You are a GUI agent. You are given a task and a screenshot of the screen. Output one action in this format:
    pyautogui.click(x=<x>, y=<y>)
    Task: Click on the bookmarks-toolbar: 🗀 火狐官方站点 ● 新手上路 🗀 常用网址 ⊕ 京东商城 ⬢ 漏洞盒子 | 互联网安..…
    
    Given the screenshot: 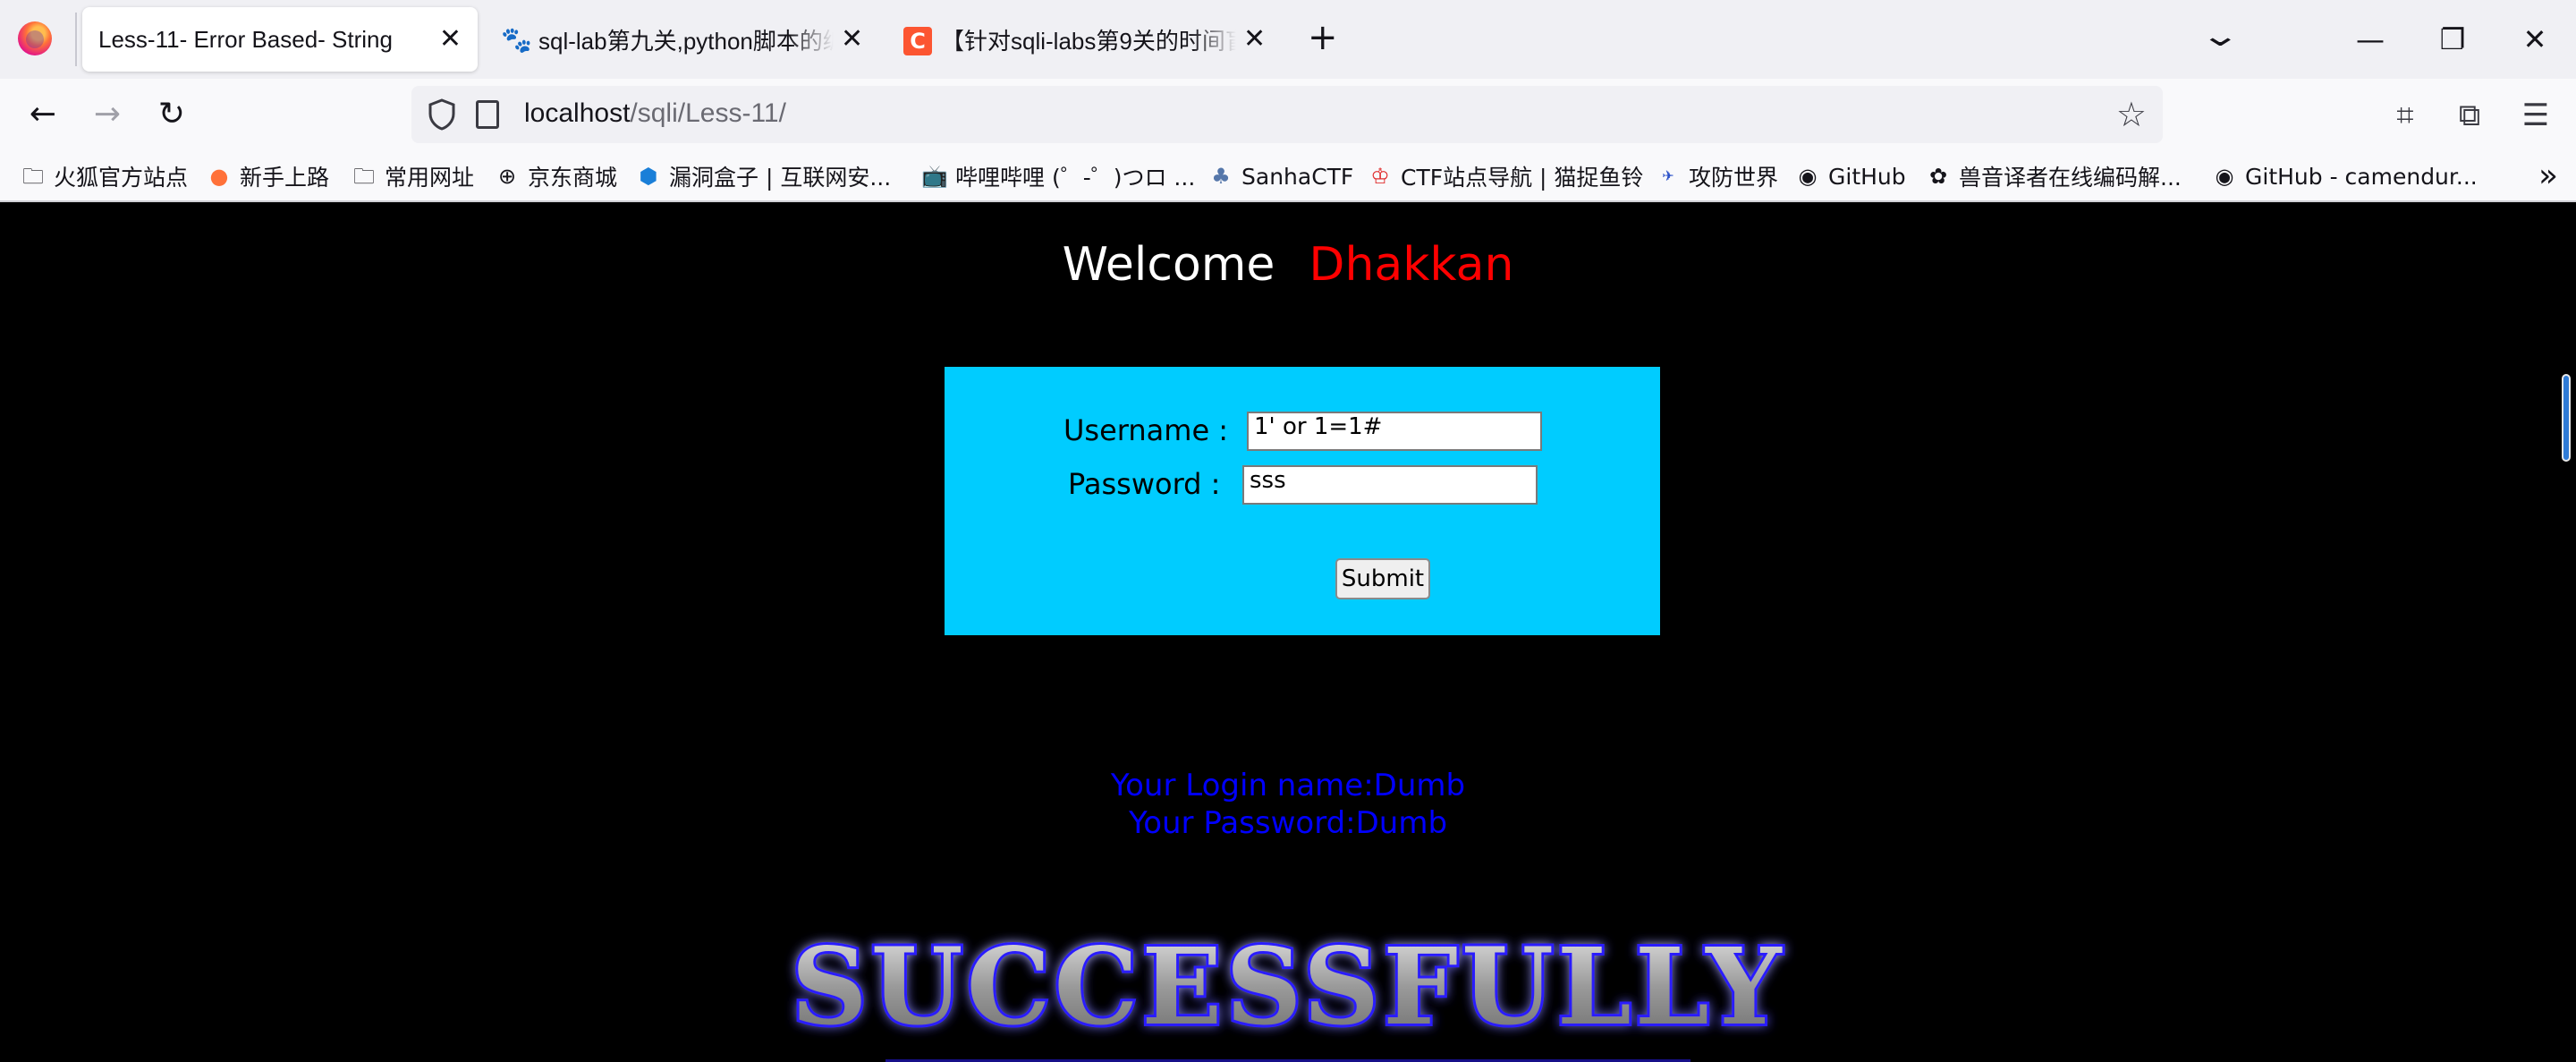 What is the action you would take?
    pyautogui.click(x=1288, y=176)
    